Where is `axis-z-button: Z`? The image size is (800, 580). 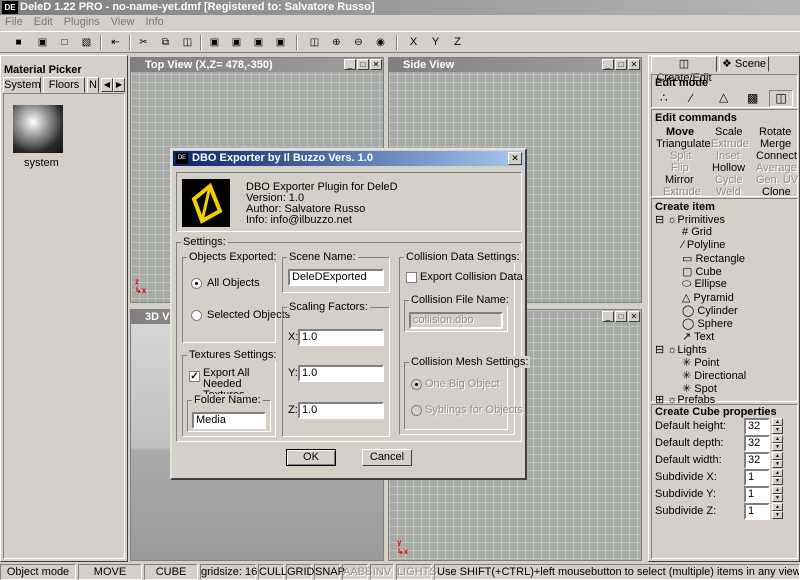
axis-z-button: Z is located at coordinates (457, 42).